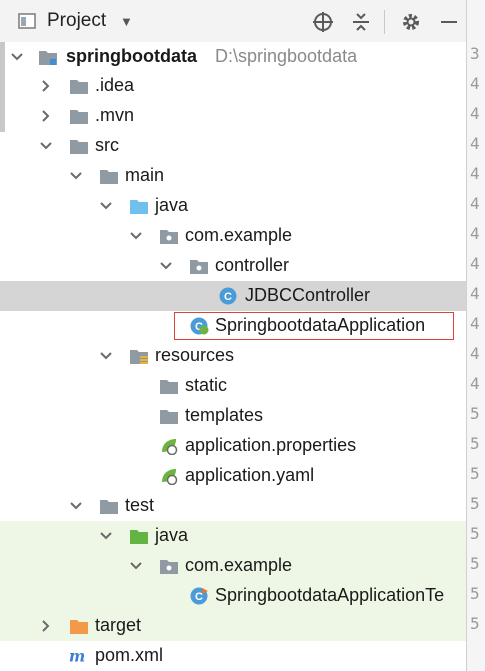  What do you see at coordinates (233, 176) in the screenshot?
I see `tree-row-main: main` at bounding box center [233, 176].